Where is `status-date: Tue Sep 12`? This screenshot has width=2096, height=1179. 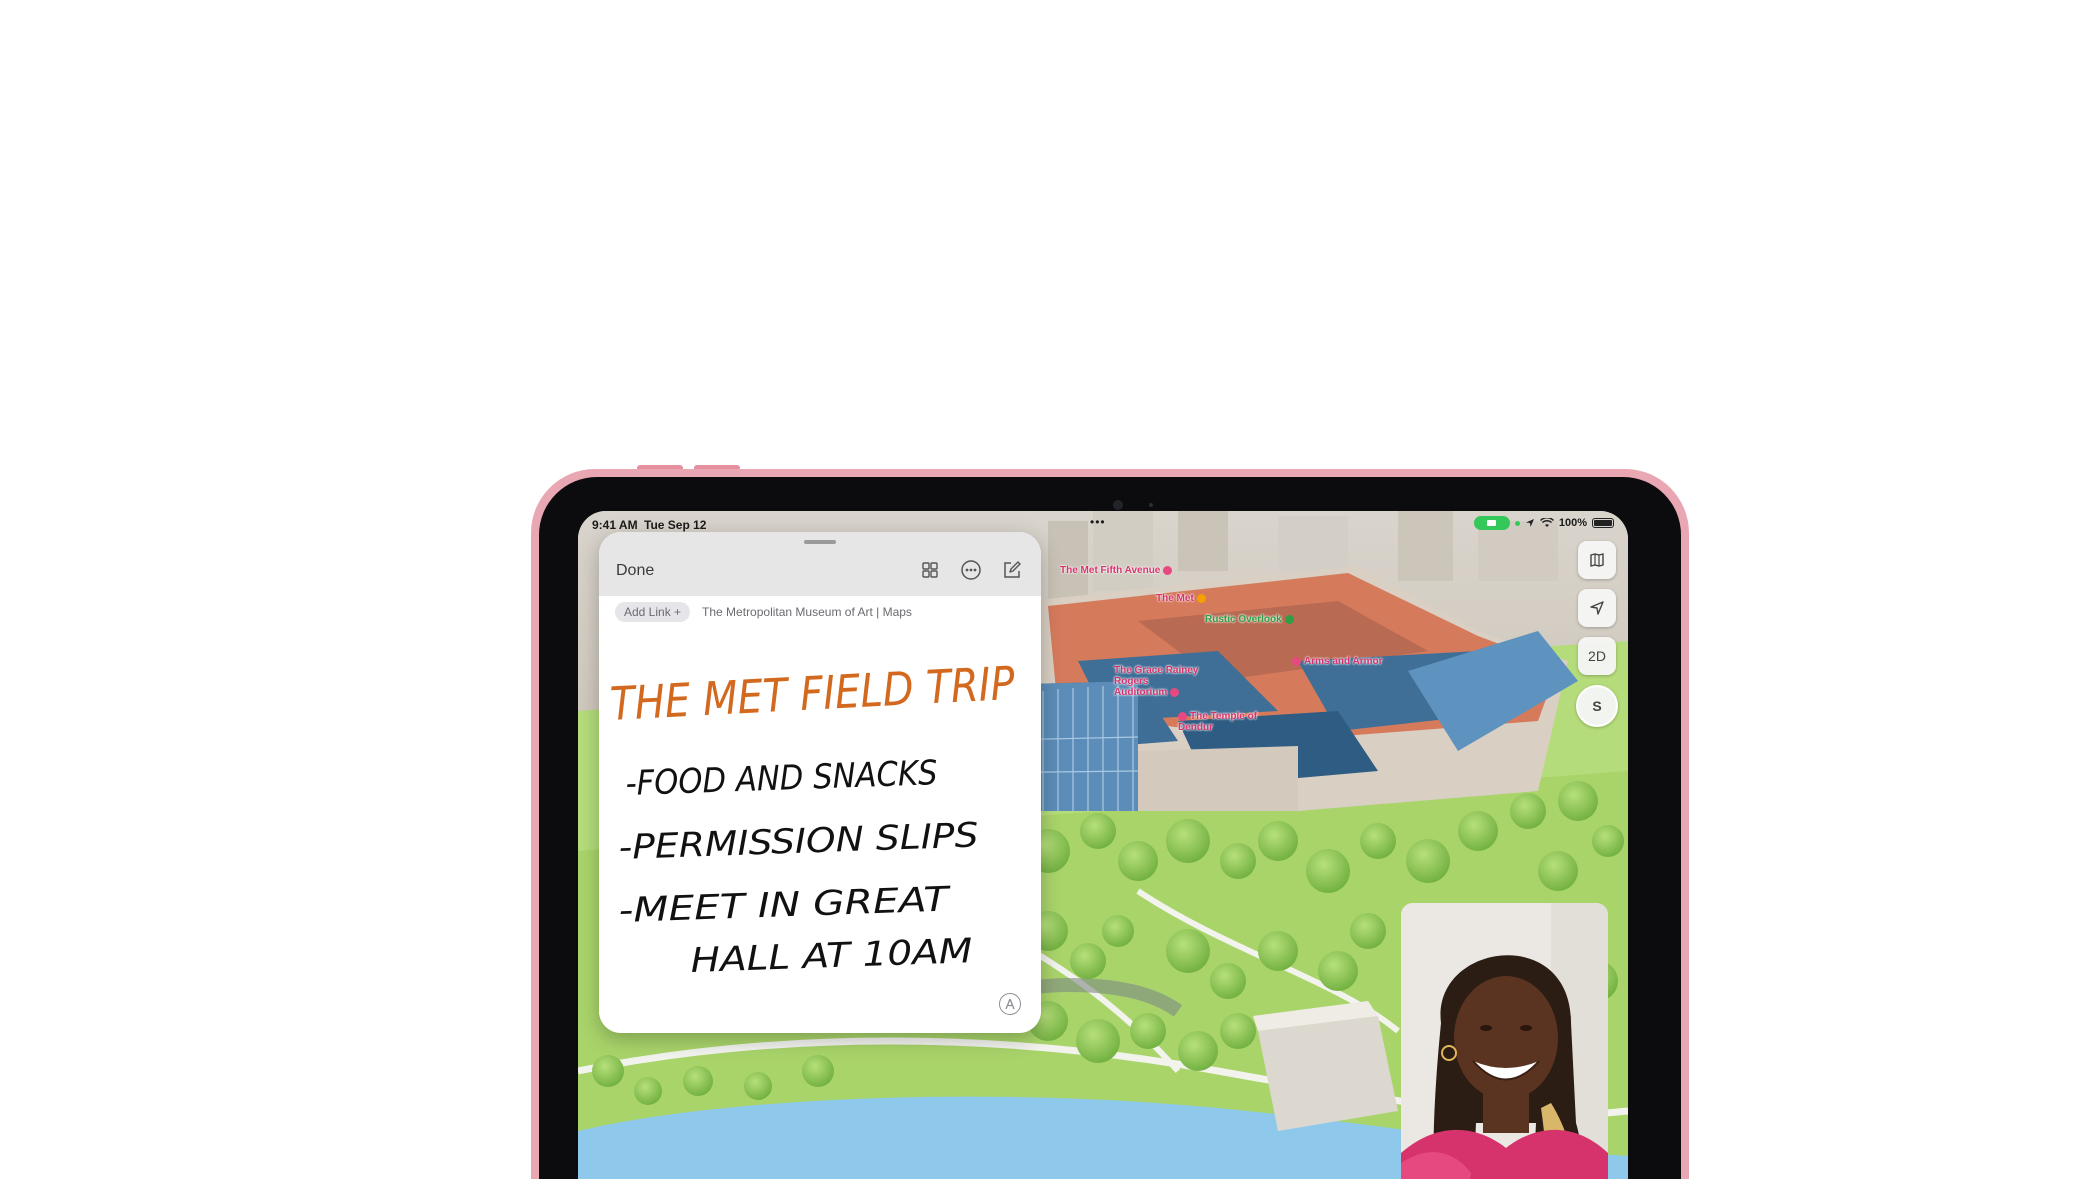
status-date: Tue Sep 12 is located at coordinates (675, 525).